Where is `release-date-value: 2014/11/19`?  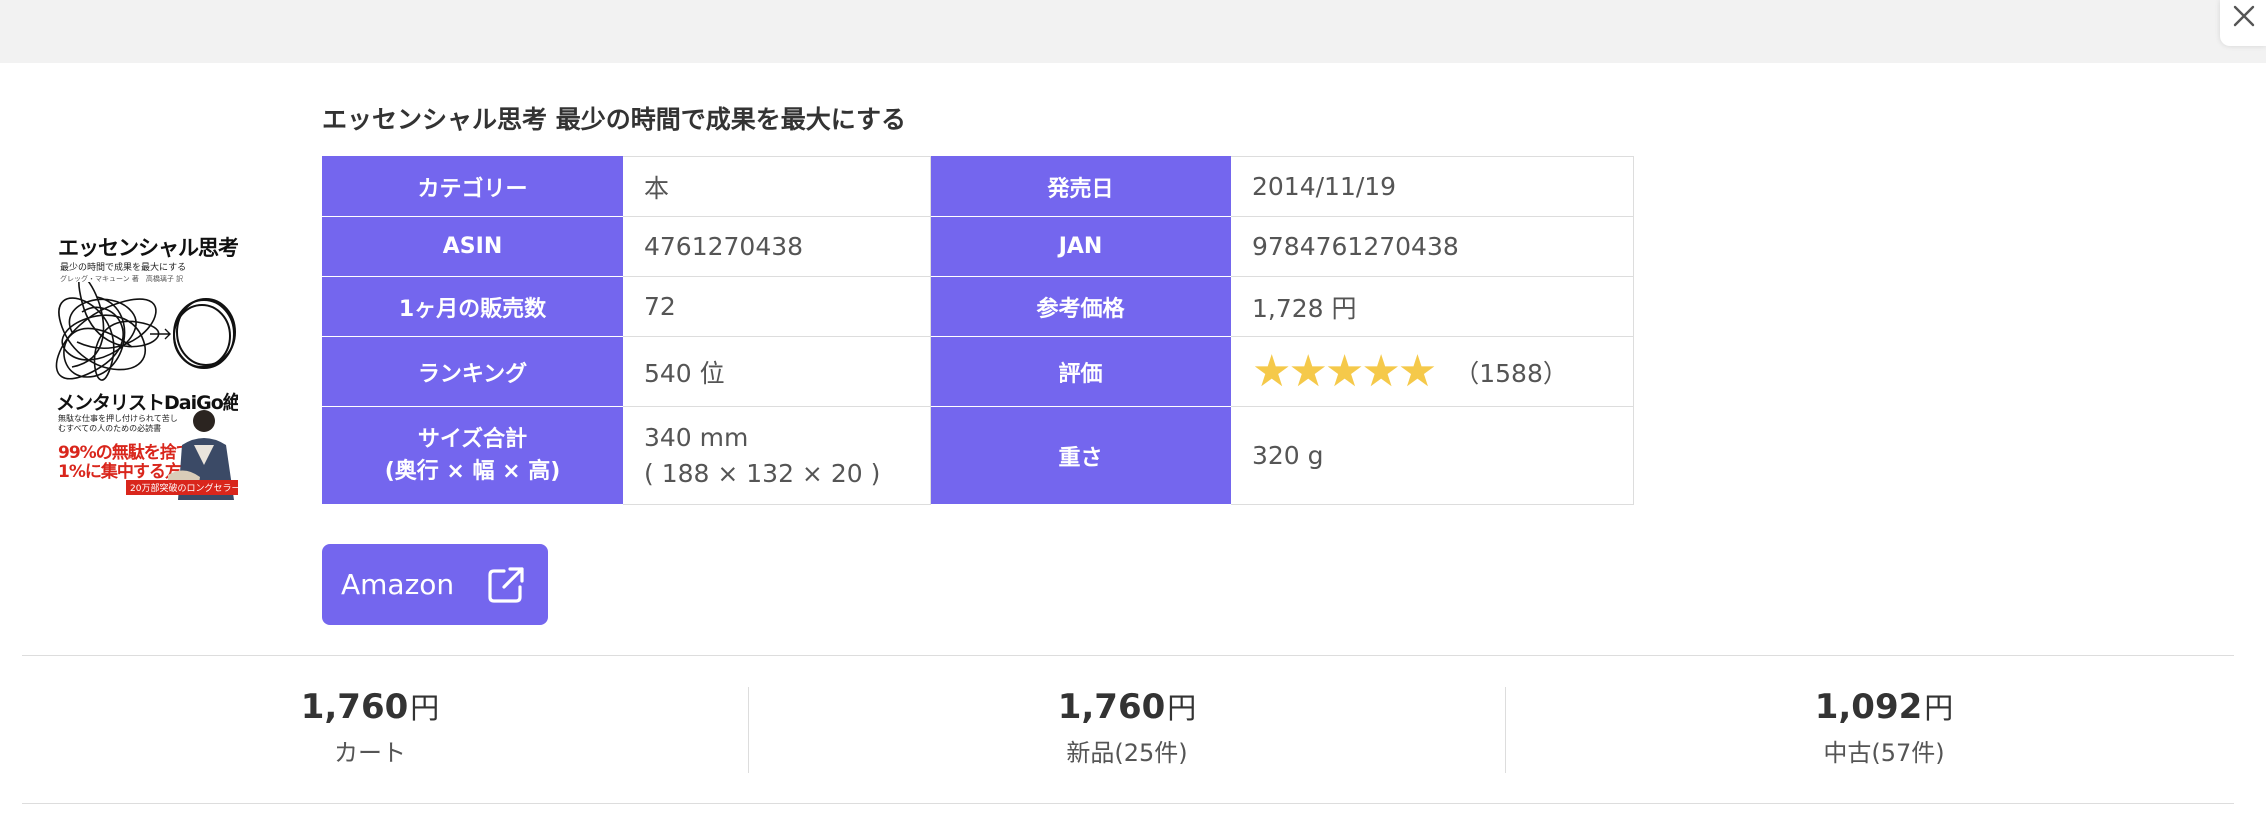
release-date-value: 2014/11/19 is located at coordinates (1432, 186).